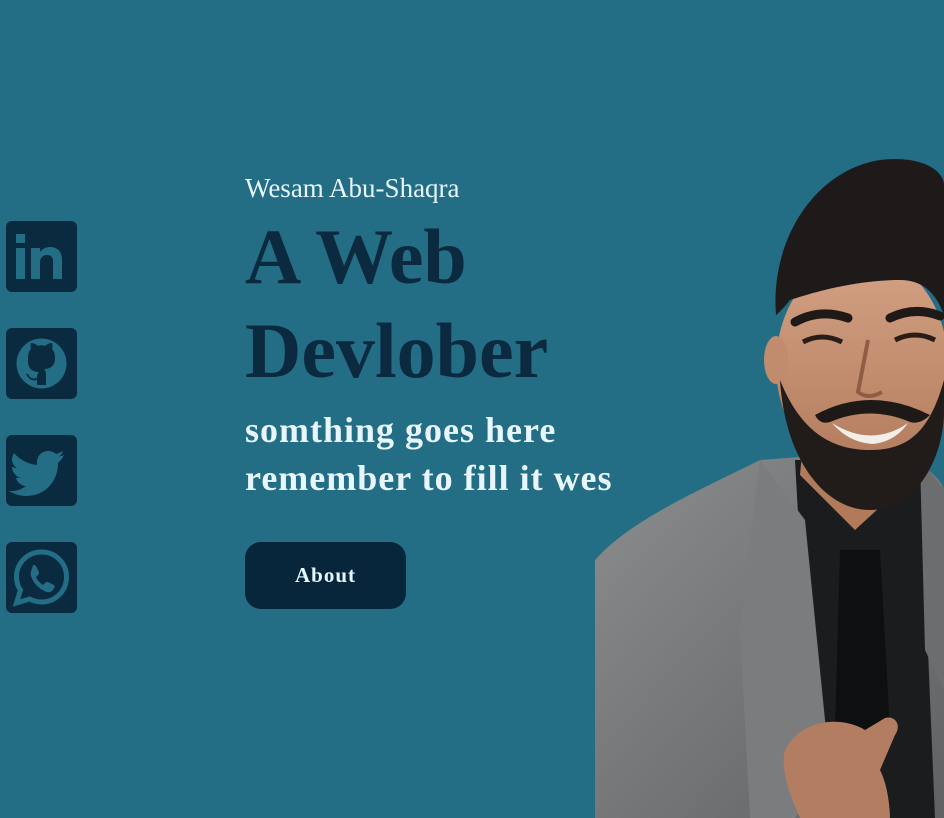  Describe the element at coordinates (36, 473) in the screenshot. I see `twitter-icon` at that location.